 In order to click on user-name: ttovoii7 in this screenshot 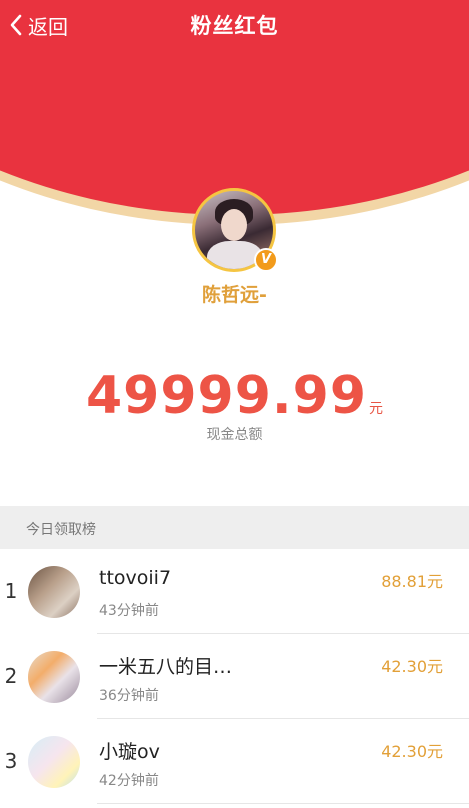, I will do `click(135, 578)`.